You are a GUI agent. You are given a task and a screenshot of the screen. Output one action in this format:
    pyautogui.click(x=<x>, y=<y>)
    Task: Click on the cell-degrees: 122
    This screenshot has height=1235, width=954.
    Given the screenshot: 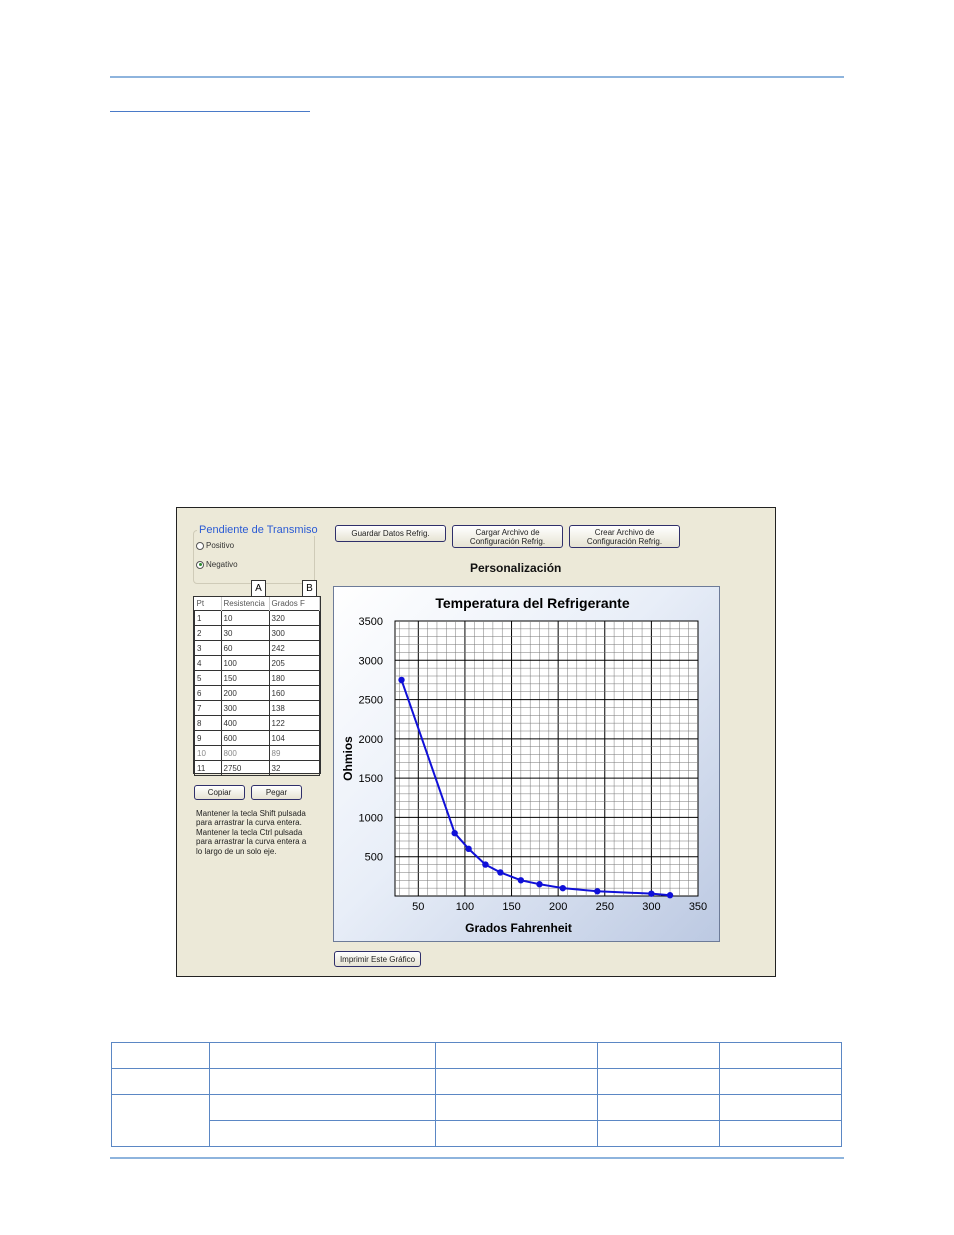 What is the action you would take?
    pyautogui.click(x=294, y=723)
    